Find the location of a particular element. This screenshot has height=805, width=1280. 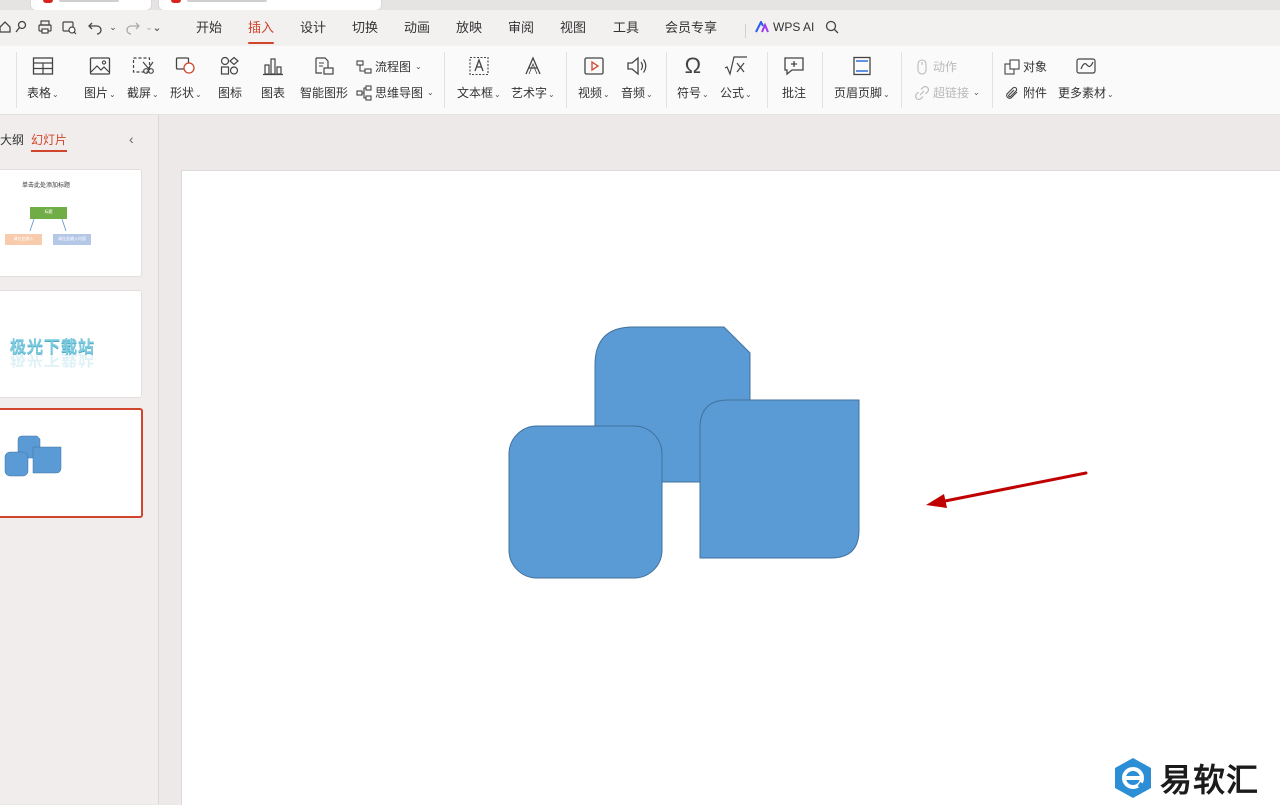

watermark-logo-icon is located at coordinates (1133, 778).